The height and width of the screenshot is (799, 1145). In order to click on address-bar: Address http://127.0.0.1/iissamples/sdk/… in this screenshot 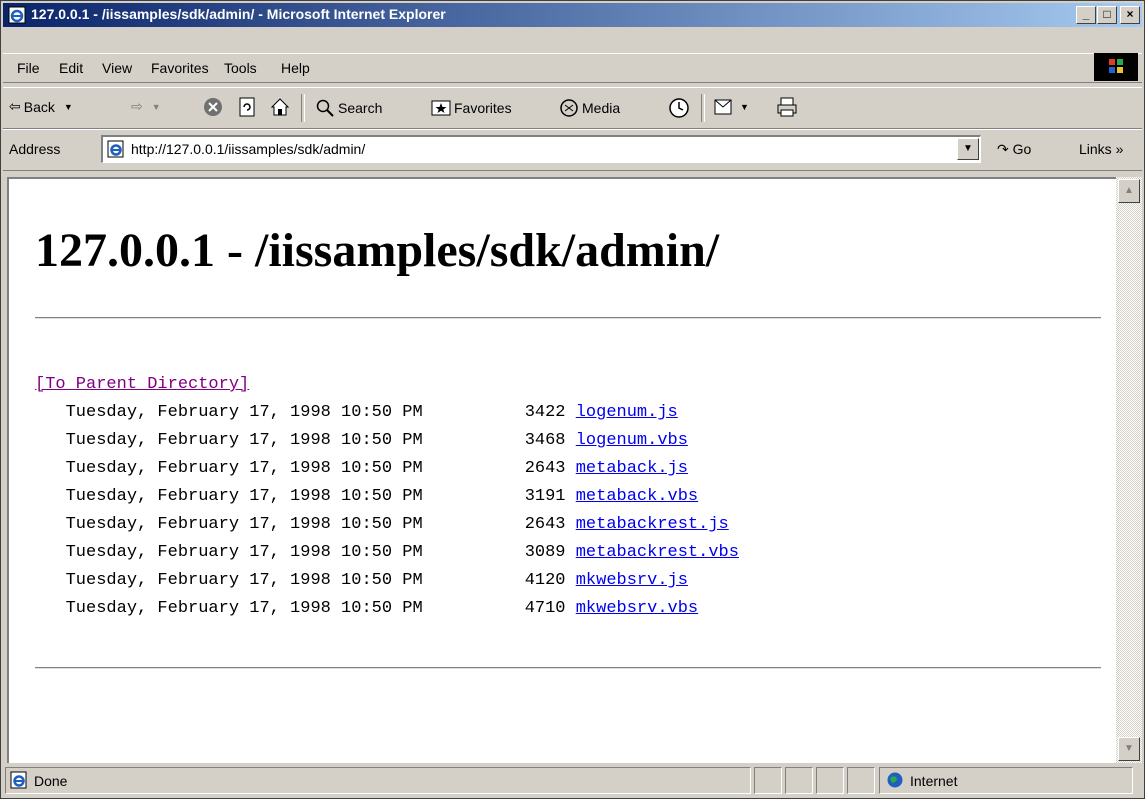, I will do `click(572, 150)`.